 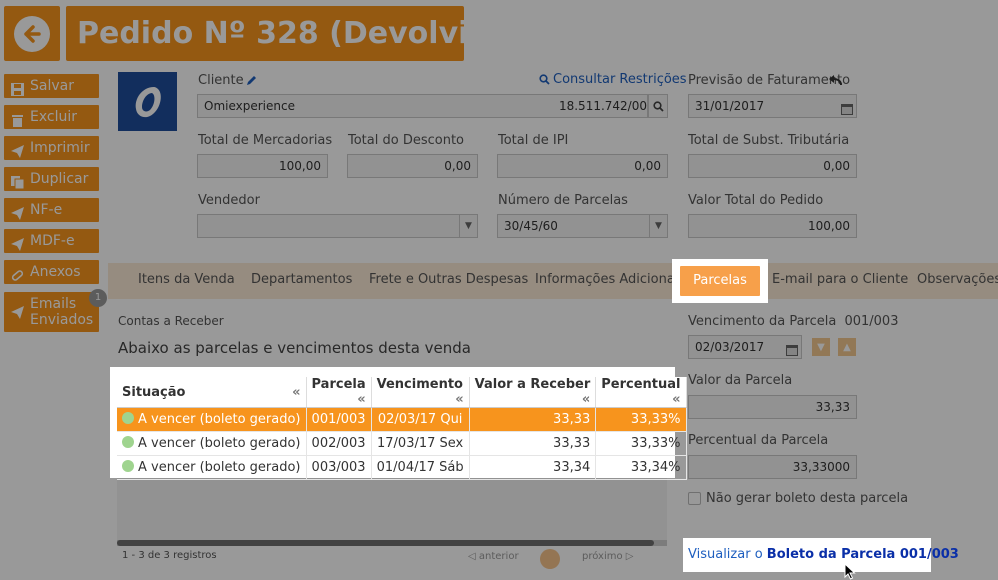 What do you see at coordinates (862, 554) in the screenshot?
I see `boleto-link-text: Boleto da Parcela 001/003` at bounding box center [862, 554].